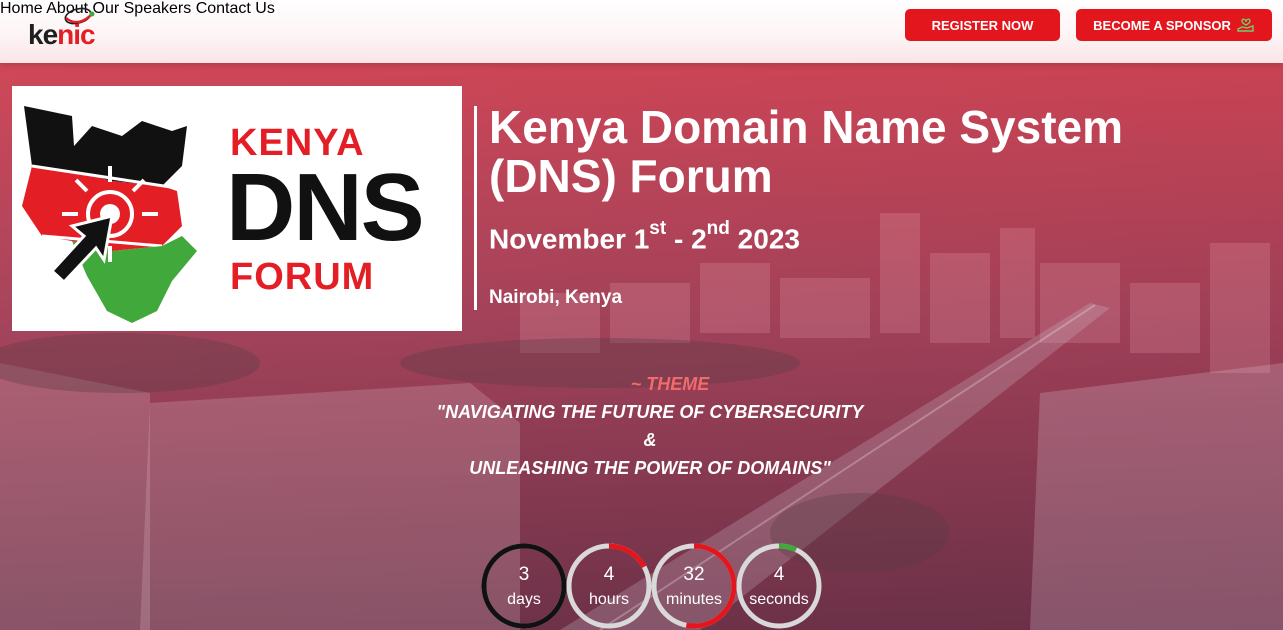  Describe the element at coordinates (475, 208) in the screenshot. I see `title-divider` at that location.